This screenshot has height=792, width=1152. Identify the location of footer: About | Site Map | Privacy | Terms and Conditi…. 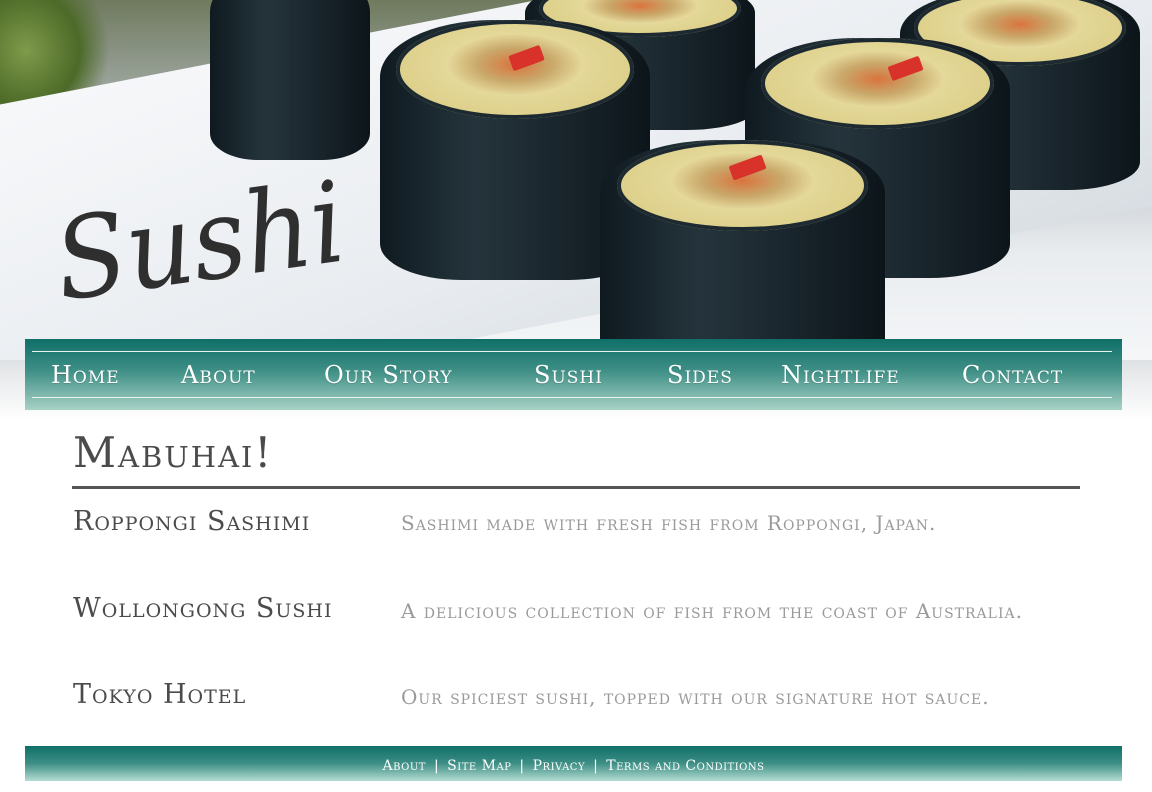
(573, 763).